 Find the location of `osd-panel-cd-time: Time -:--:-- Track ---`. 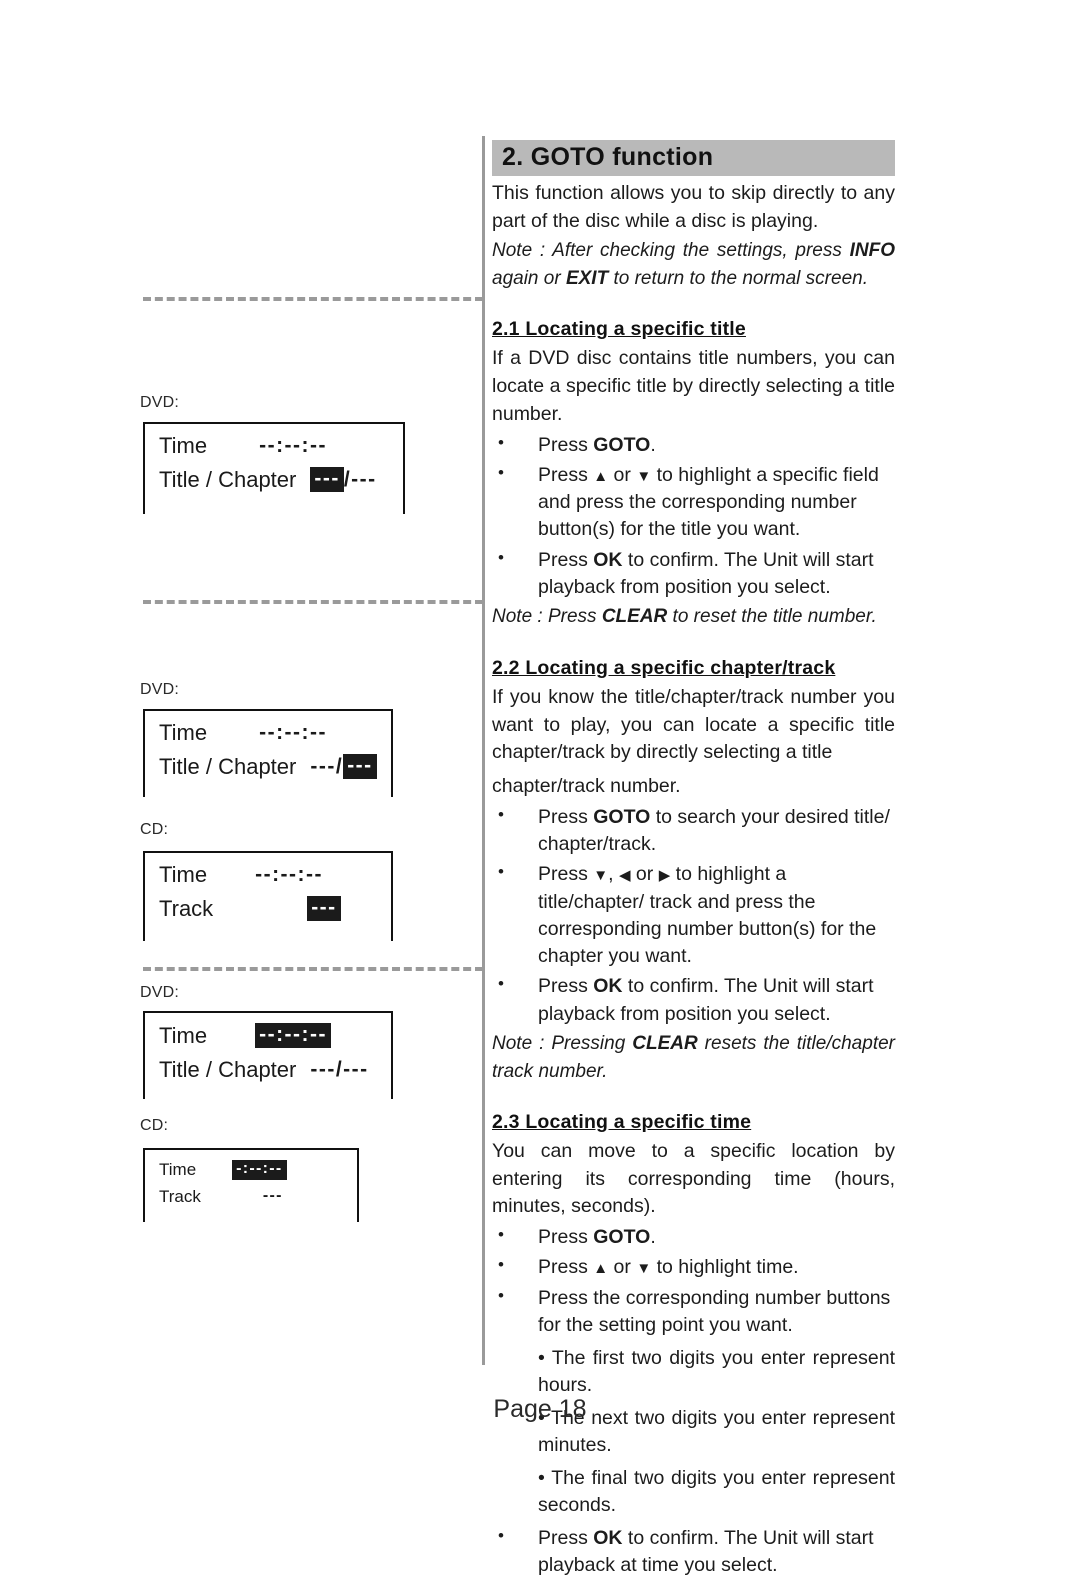

osd-panel-cd-time: Time -:--:-- Track --- is located at coordinates (251, 1185).